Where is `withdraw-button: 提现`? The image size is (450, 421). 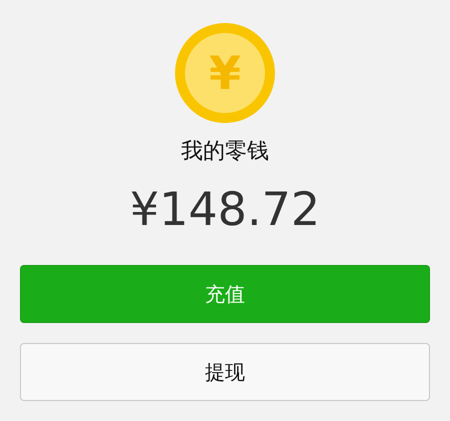
withdraw-button: 提现 is located at coordinates (225, 372).